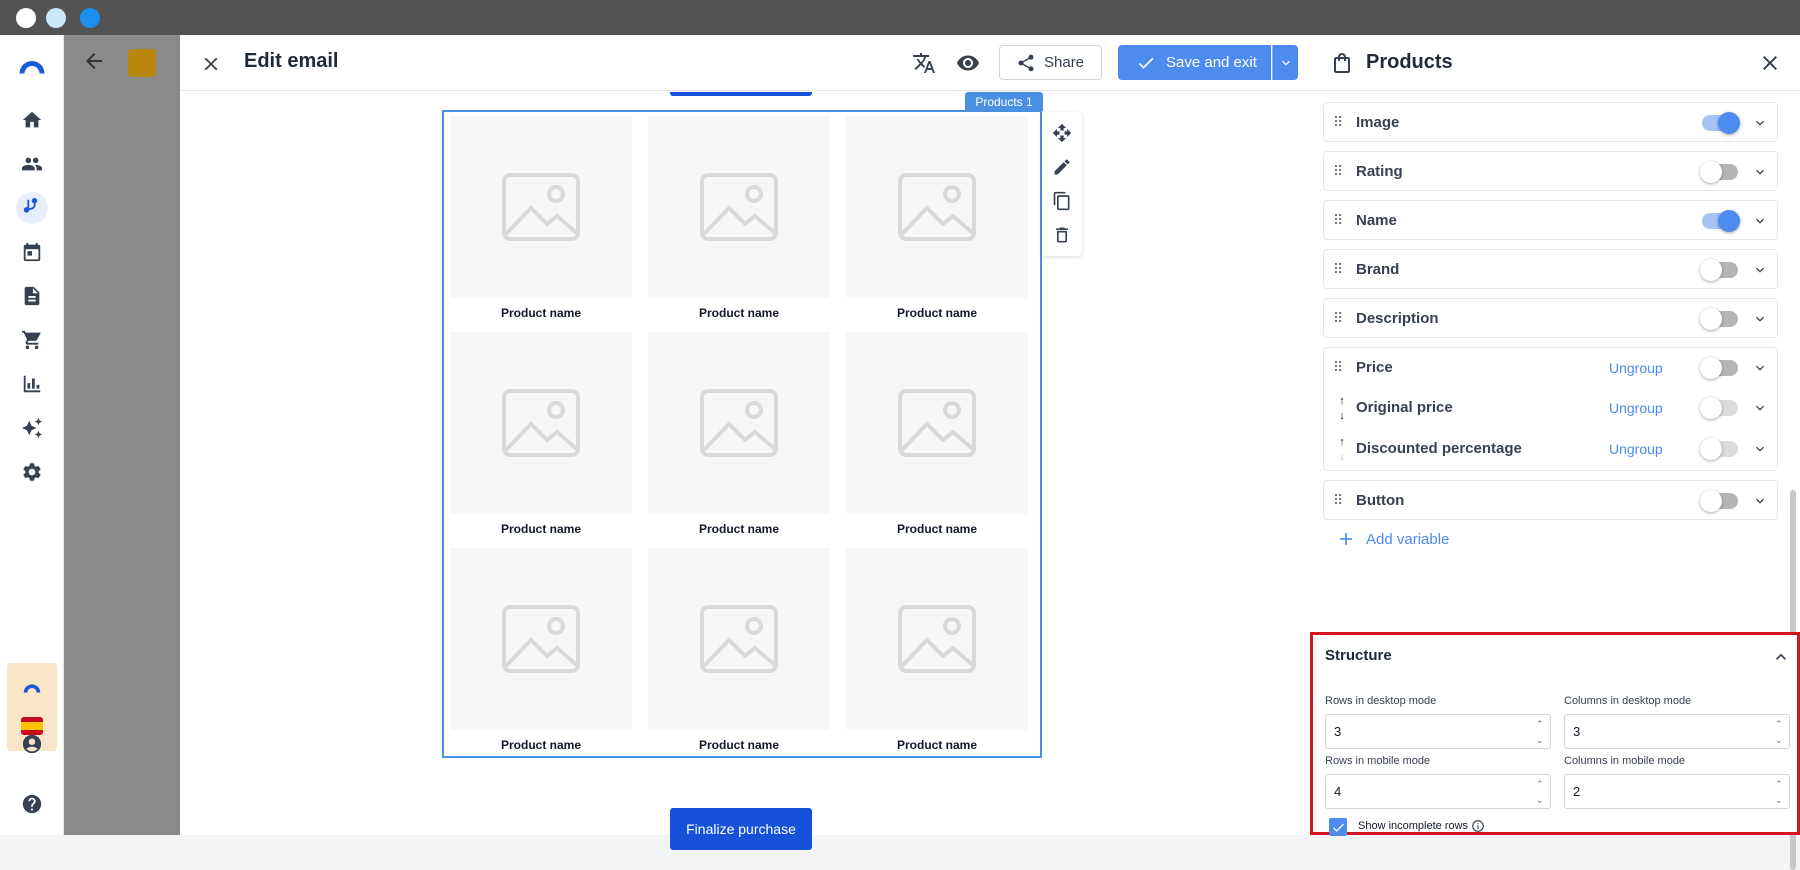 Image resolution: width=1800 pixels, height=870 pixels. I want to click on property-row-brand: Brand, so click(1550, 269).